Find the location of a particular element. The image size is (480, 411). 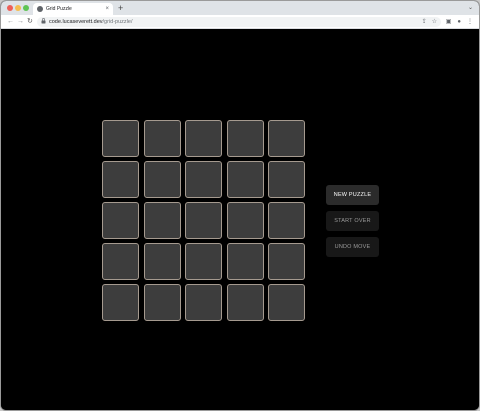

start-over-button: START OVER is located at coordinates (352, 221).